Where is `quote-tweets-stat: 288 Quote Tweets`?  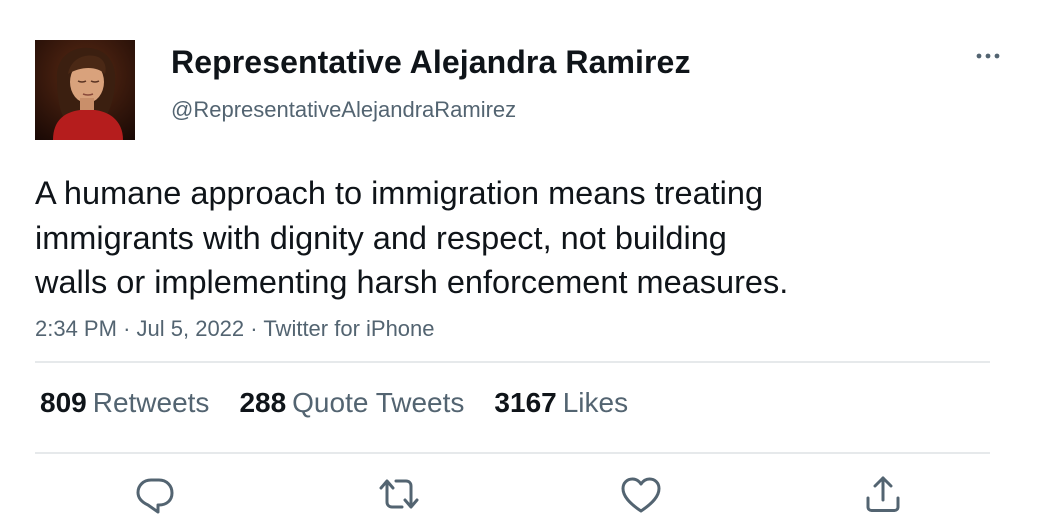 quote-tweets-stat: 288 Quote Tweets is located at coordinates (351, 403).